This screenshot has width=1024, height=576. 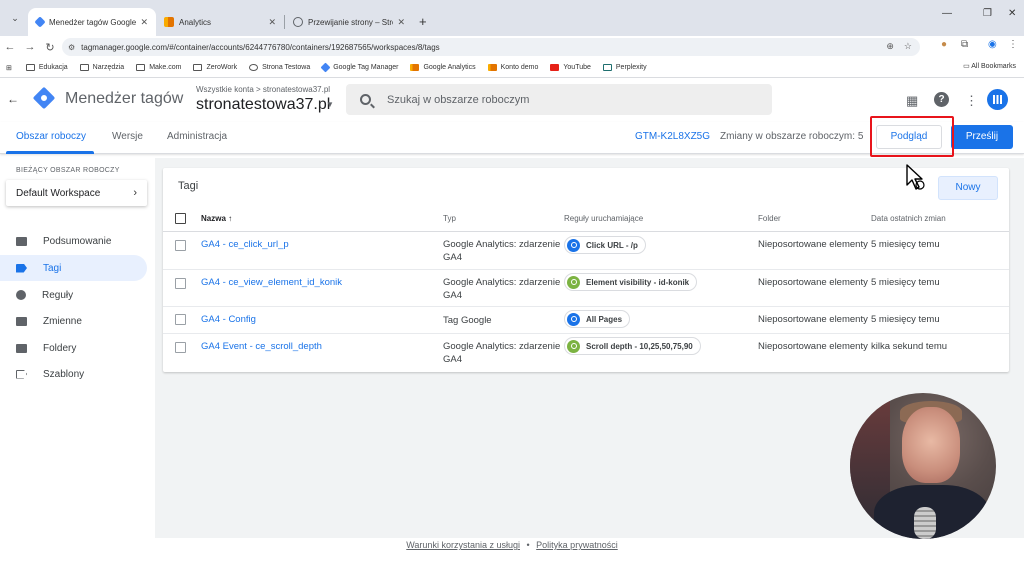 What do you see at coordinates (947, 13) in the screenshot?
I see `minimize-icon: —` at bounding box center [947, 13].